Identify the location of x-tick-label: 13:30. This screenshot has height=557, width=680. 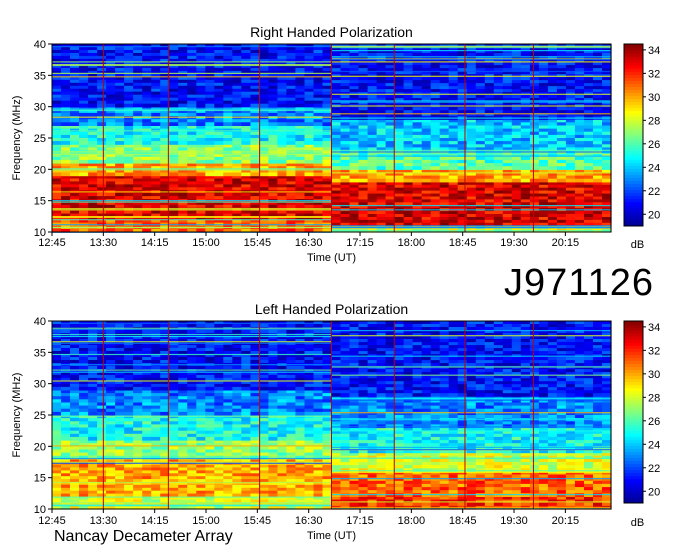
(104, 243).